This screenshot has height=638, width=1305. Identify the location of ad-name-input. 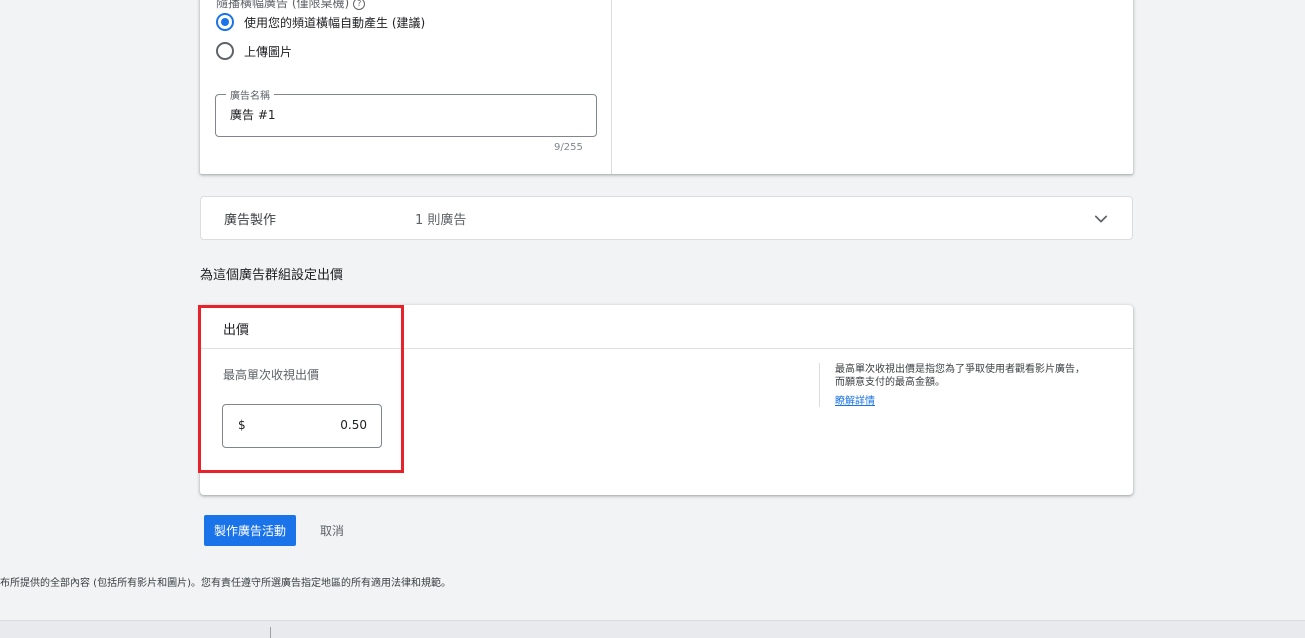
(400, 114).